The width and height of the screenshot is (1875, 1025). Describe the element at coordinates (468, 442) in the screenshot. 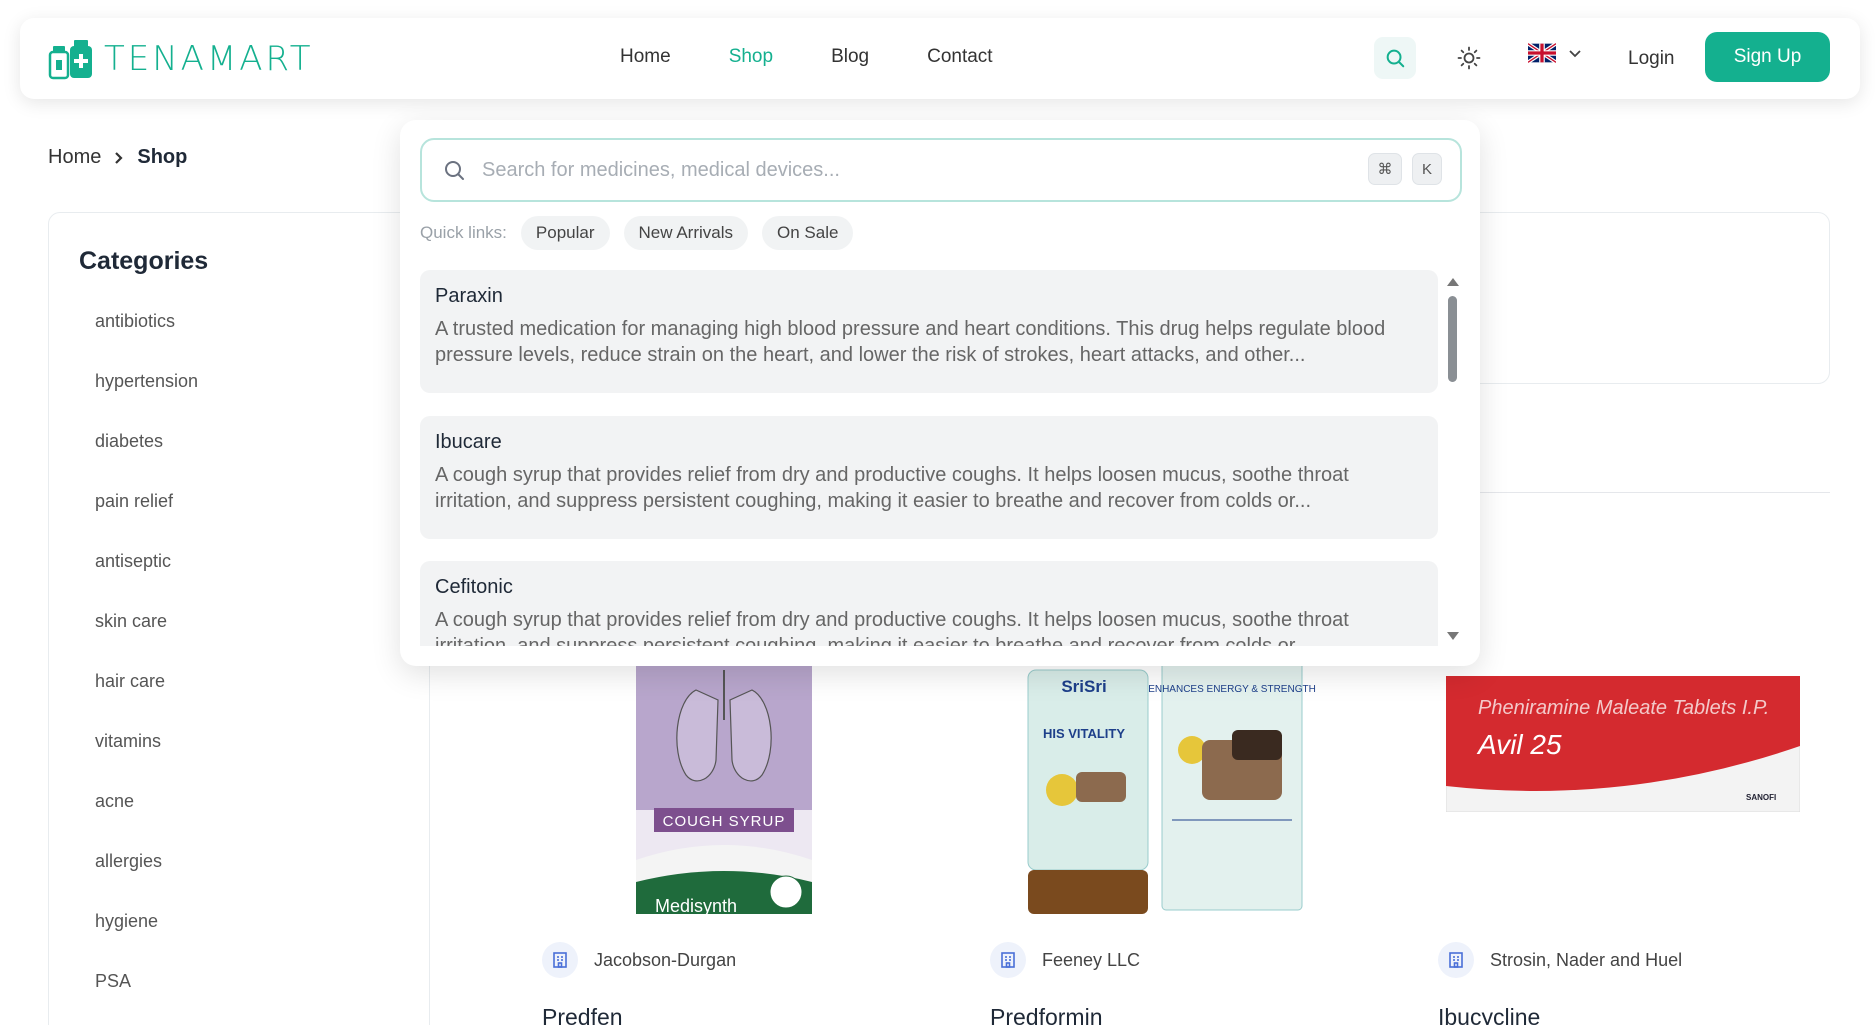

I see `result-title: Ibucare` at that location.